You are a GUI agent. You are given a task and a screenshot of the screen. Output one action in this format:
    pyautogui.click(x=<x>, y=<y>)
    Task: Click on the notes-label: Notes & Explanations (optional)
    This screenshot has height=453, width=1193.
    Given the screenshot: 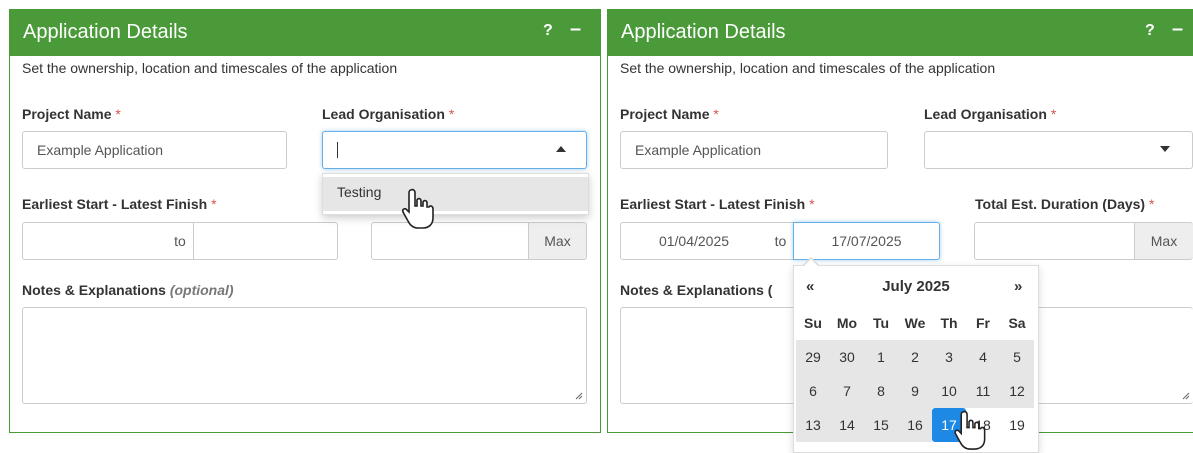 What is the action you would take?
    pyautogui.click(x=128, y=290)
    